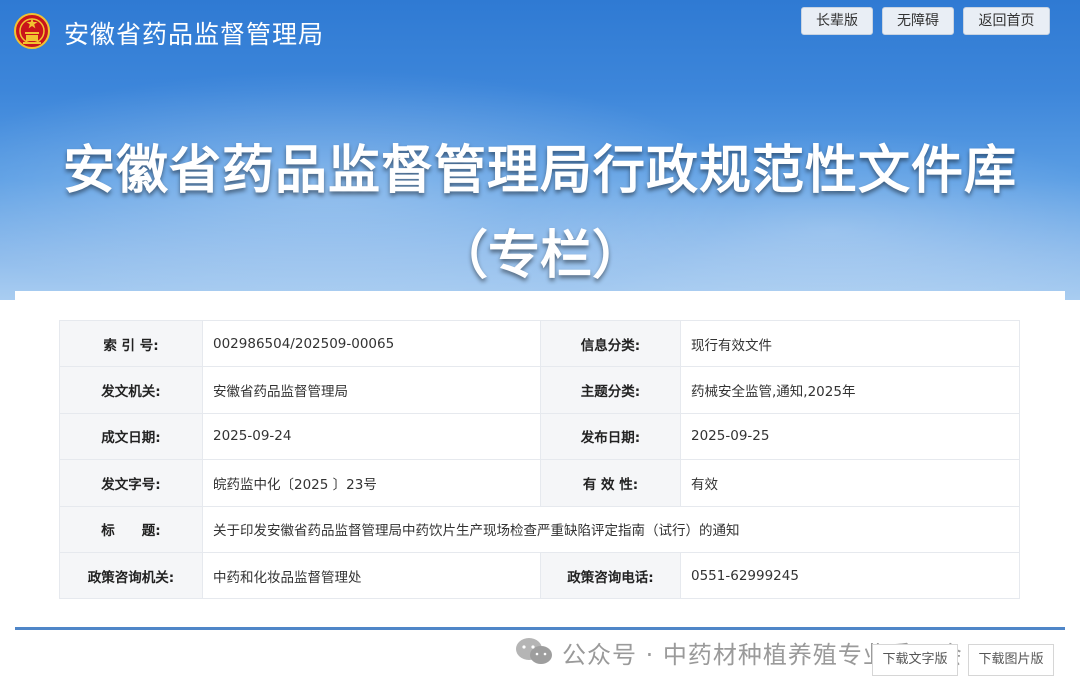 This screenshot has height=692, width=1080. Describe the element at coordinates (850, 483) in the screenshot. I see `validity-value: 有效` at that location.